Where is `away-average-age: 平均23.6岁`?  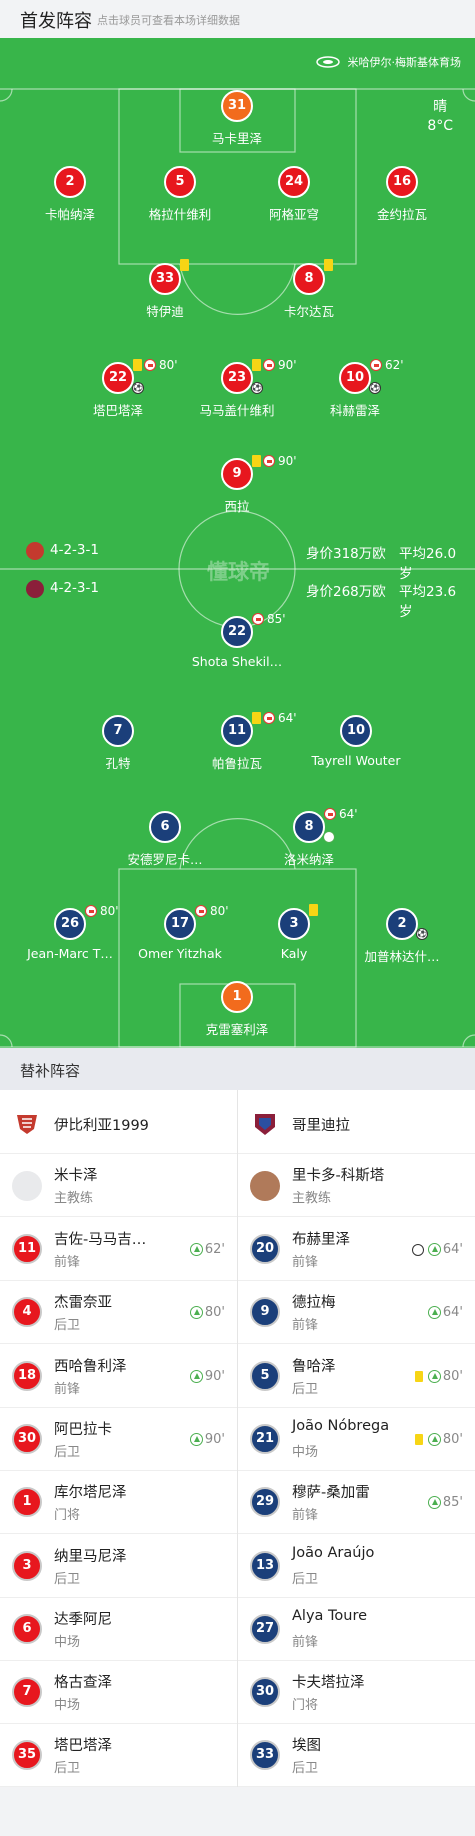 away-average-age: 平均23.6岁 is located at coordinates (428, 602).